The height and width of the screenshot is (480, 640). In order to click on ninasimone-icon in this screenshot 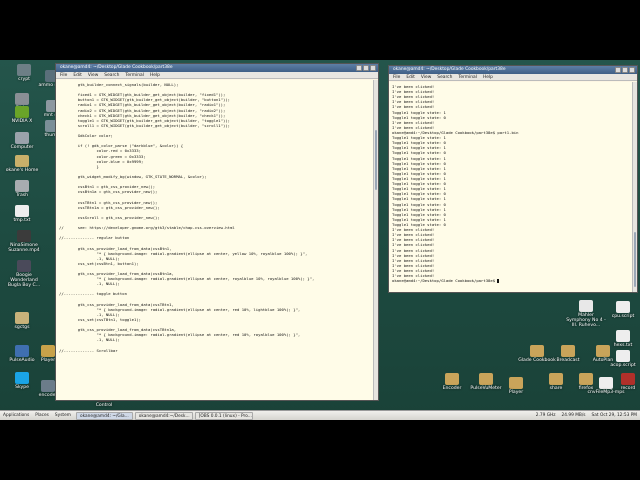, I will do `click(24, 236)`.